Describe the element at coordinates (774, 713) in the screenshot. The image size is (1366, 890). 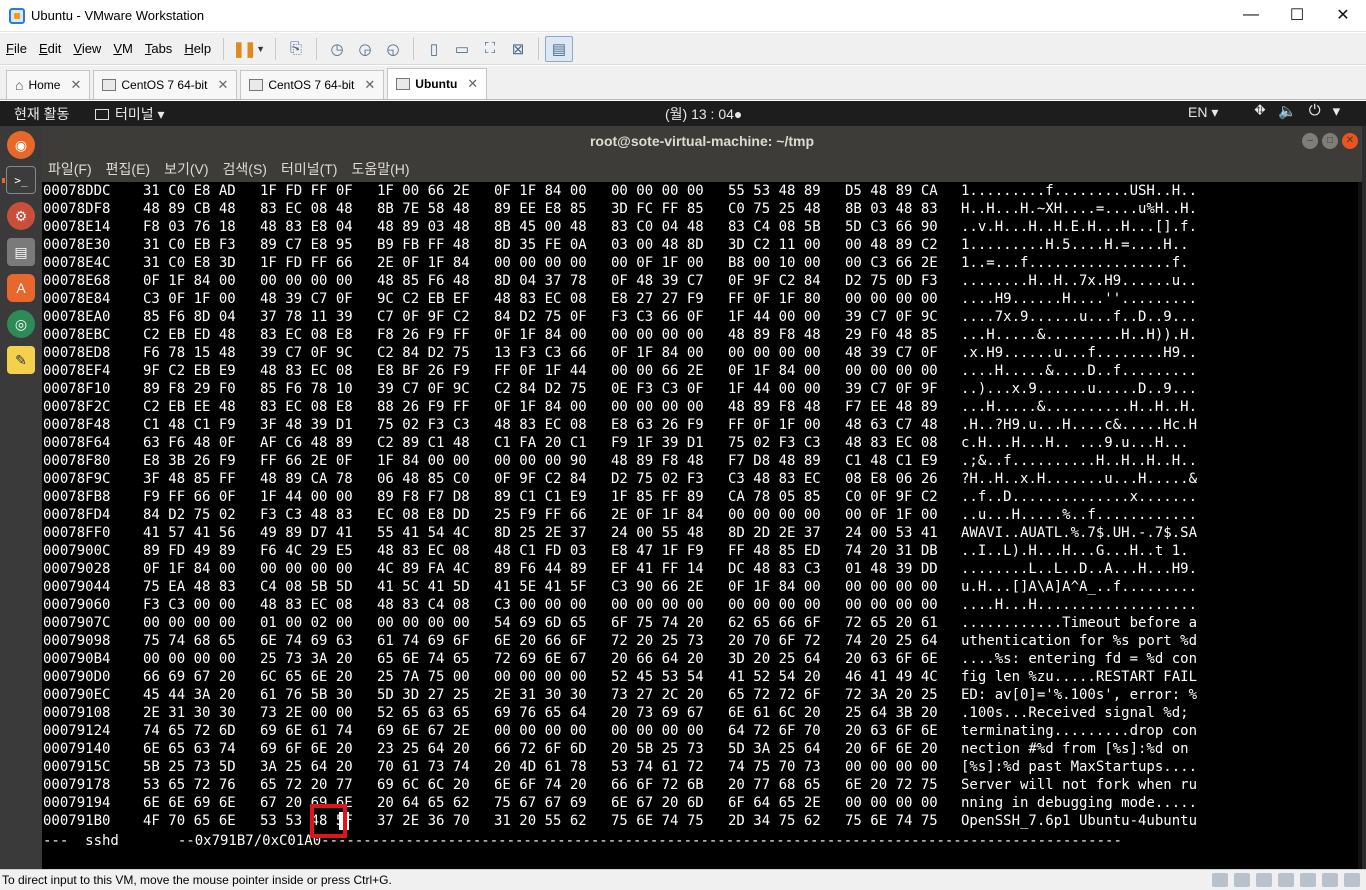
I see `hex-byte-group: 6E 61 6C 20` at that location.